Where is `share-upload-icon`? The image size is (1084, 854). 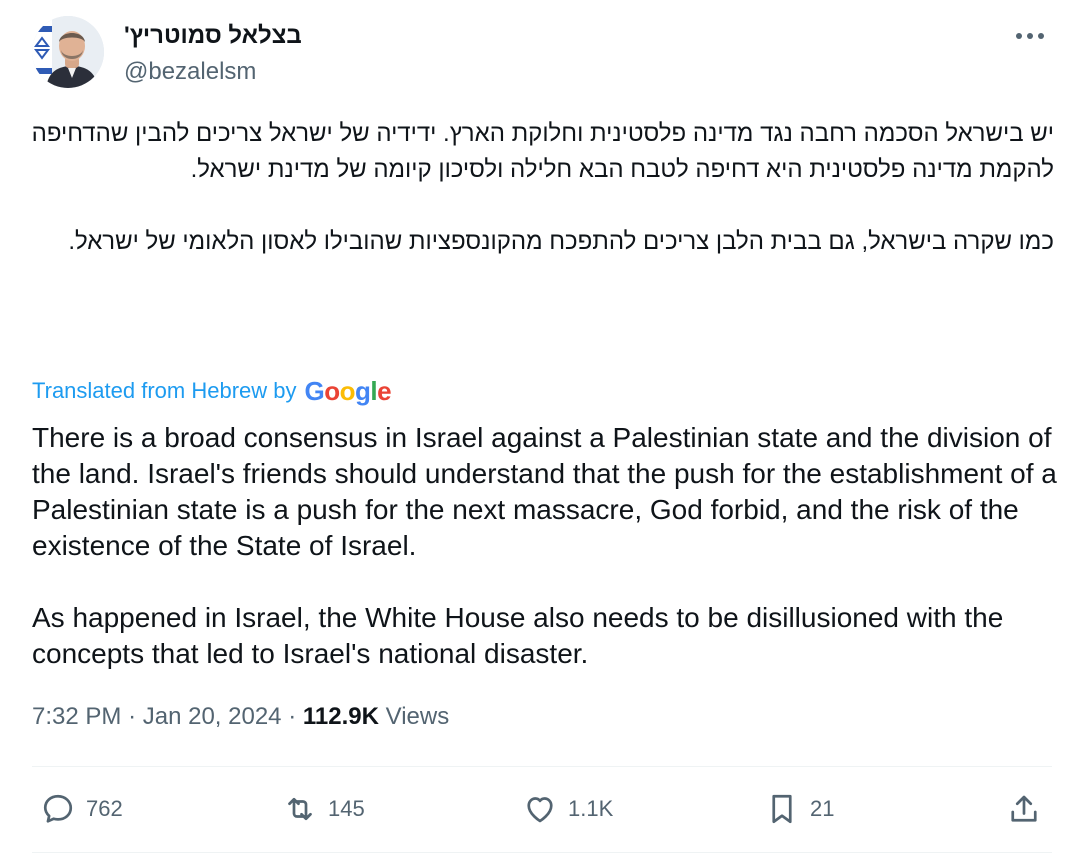 share-upload-icon is located at coordinates (1024, 808).